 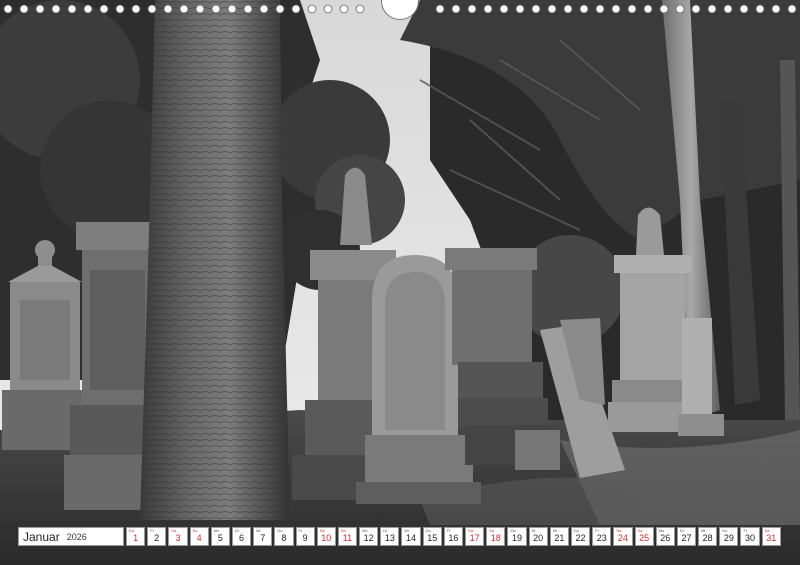 I want to click on day-number: 19, so click(x=516, y=538).